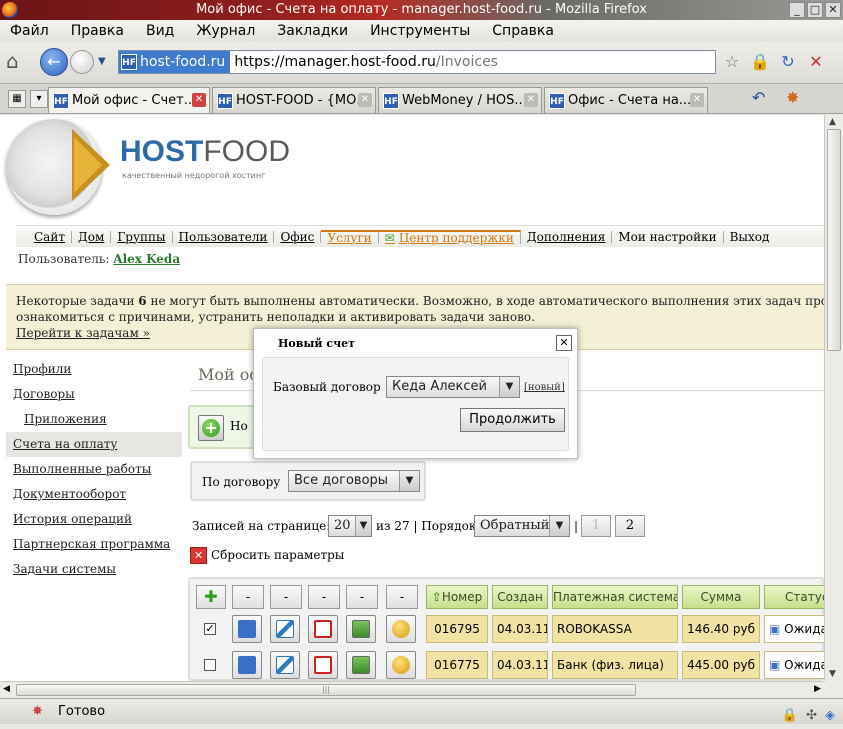  I want to click on scroll-left-icon: ◀, so click(6, 689).